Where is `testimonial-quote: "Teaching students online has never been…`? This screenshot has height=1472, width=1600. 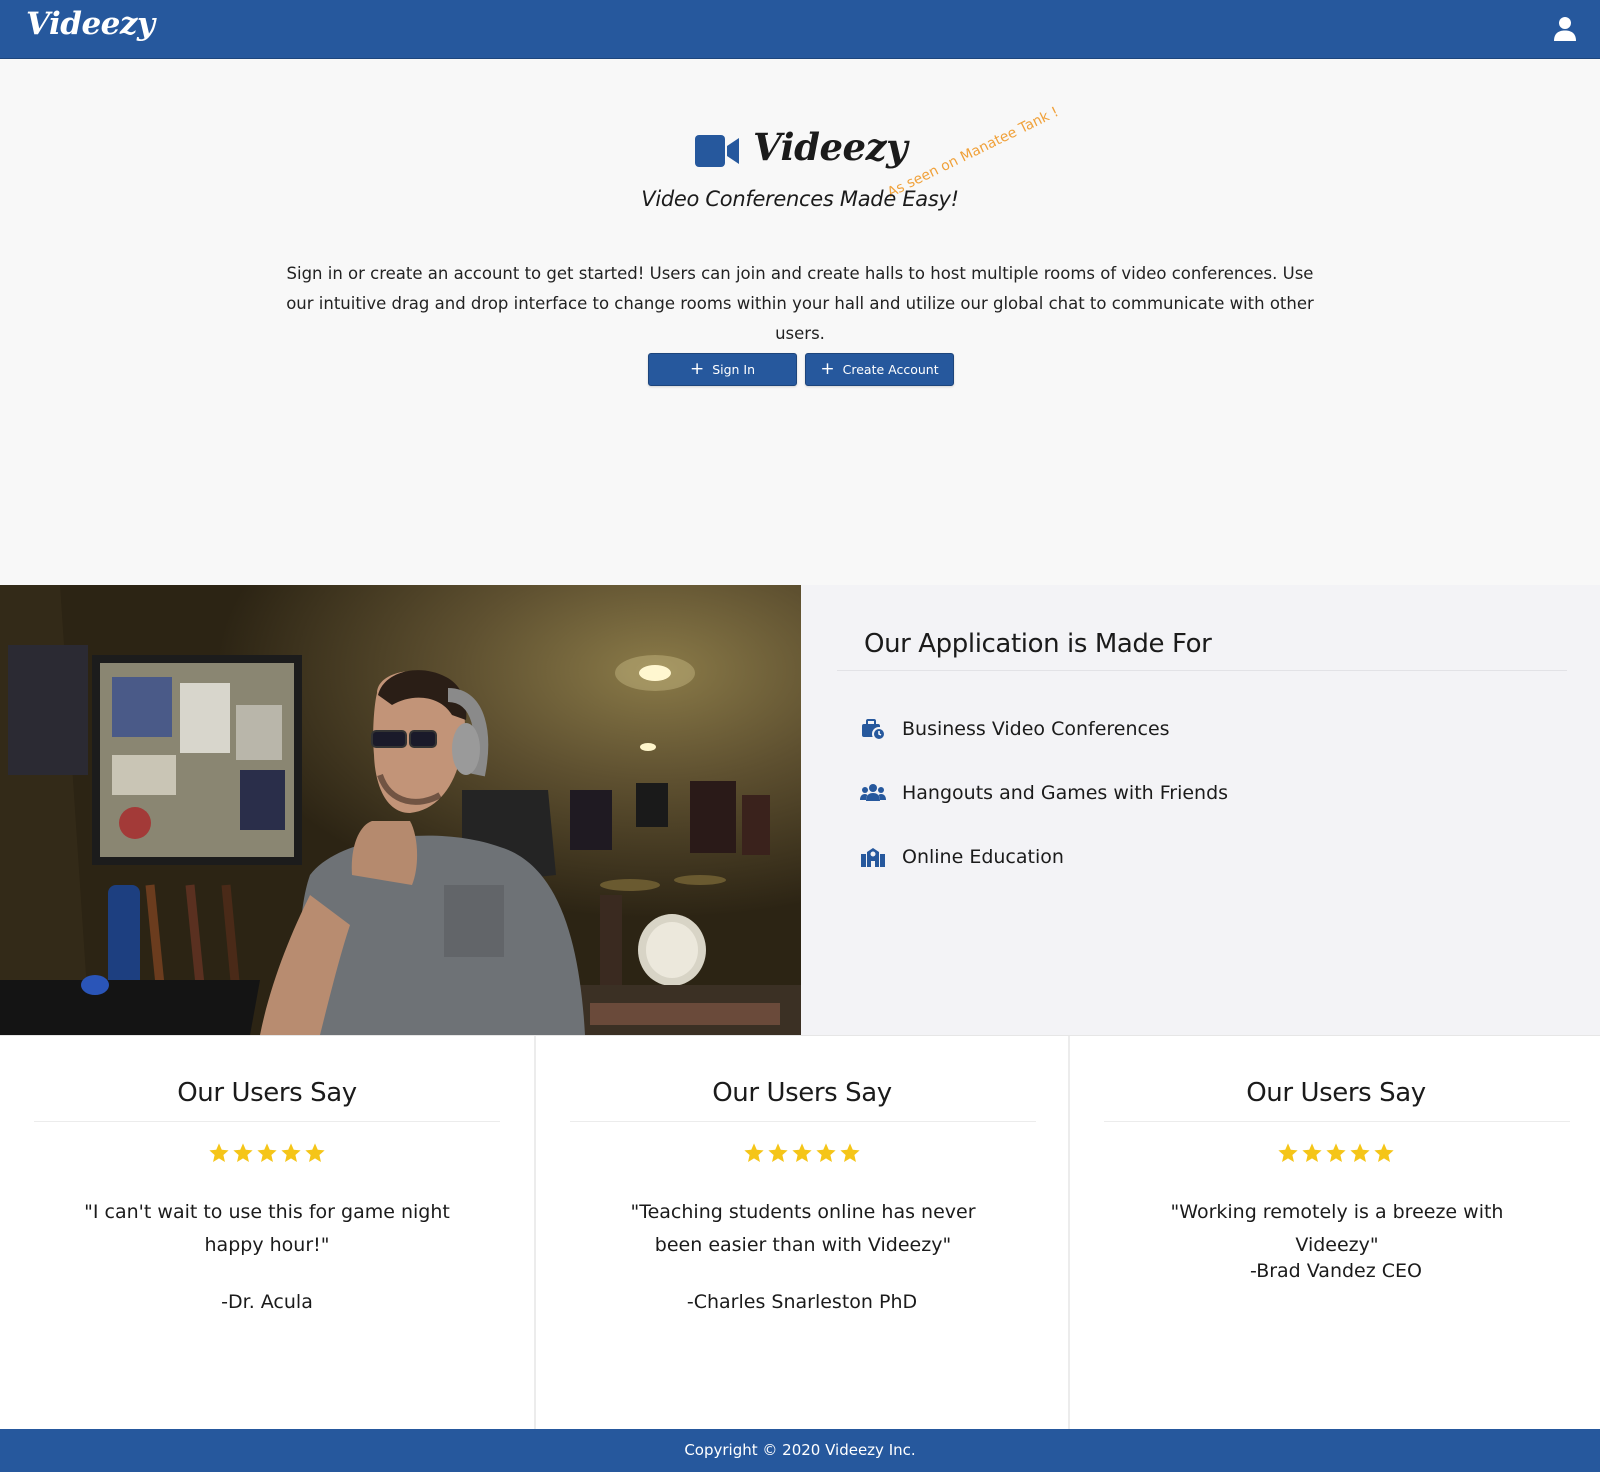 testimonial-quote: "Teaching students online has never been… is located at coordinates (803, 1228).